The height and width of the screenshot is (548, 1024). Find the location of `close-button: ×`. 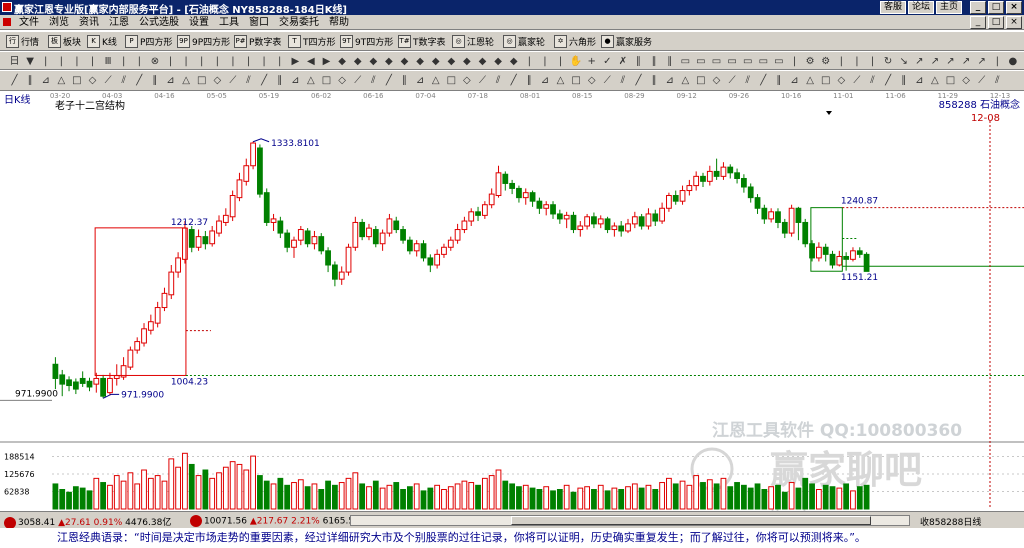

close-button: × is located at coordinates (1014, 7).